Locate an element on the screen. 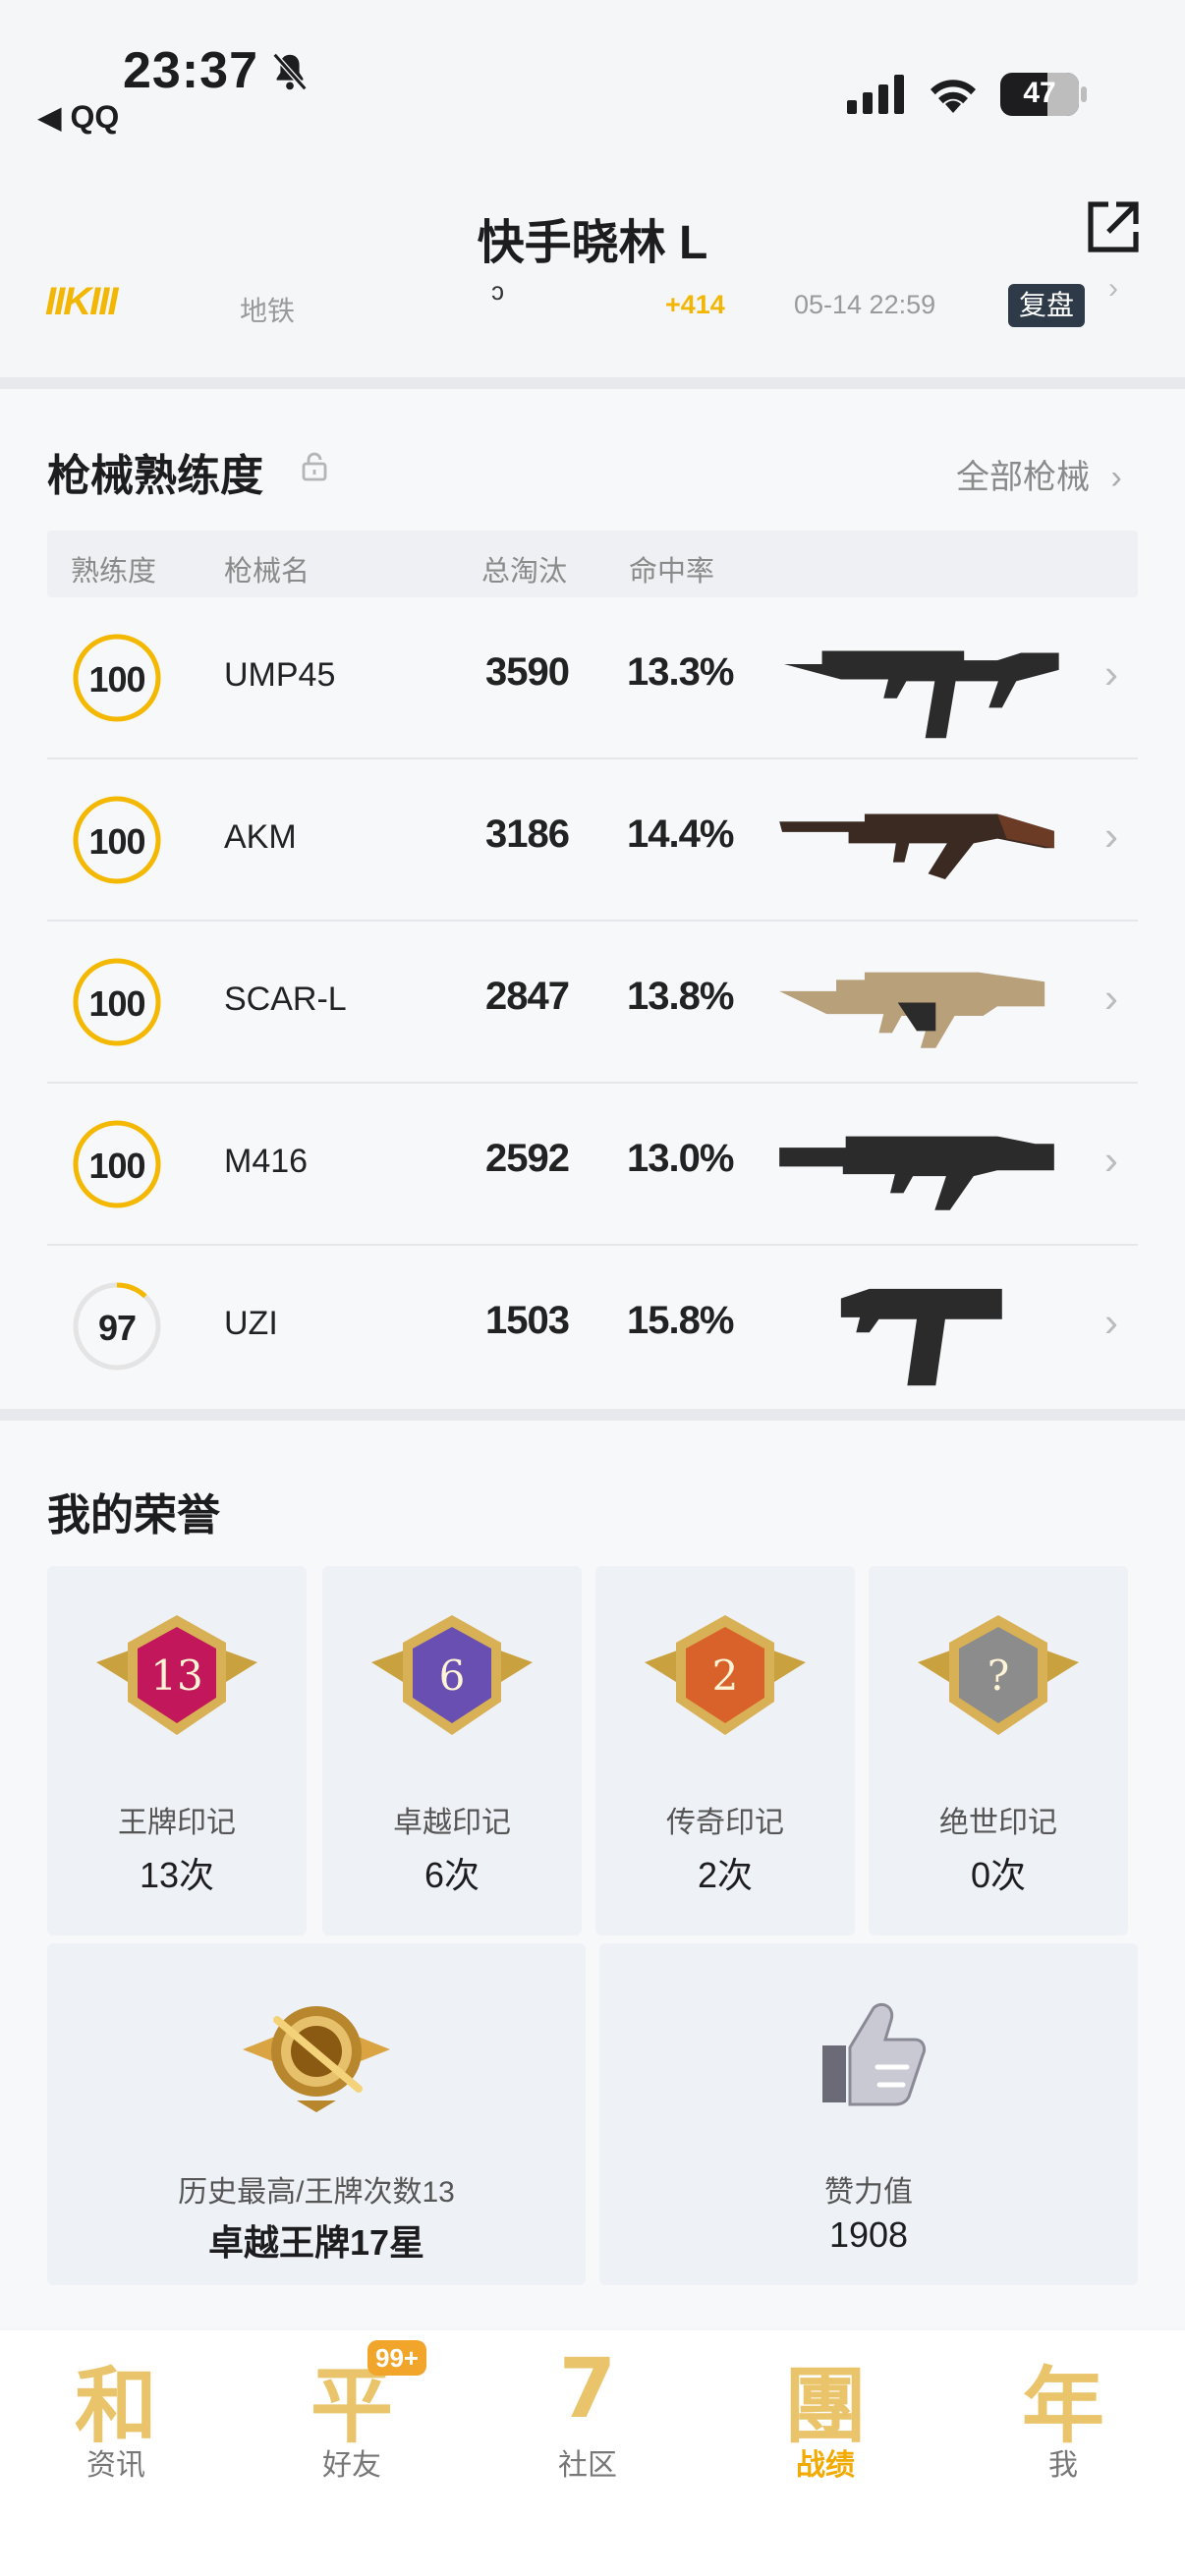  weapon-name: UZI is located at coordinates (251, 1323).